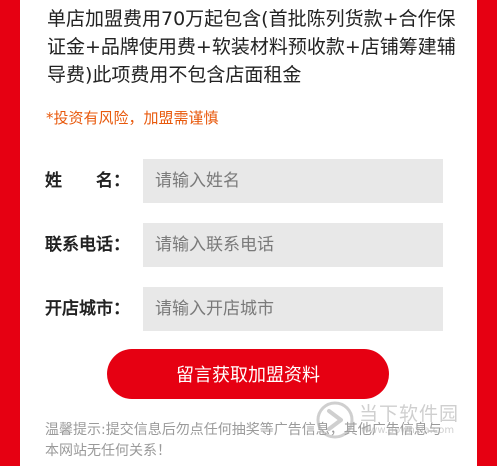 Image resolution: width=497 pixels, height=466 pixels. I want to click on name-input, so click(293, 181).